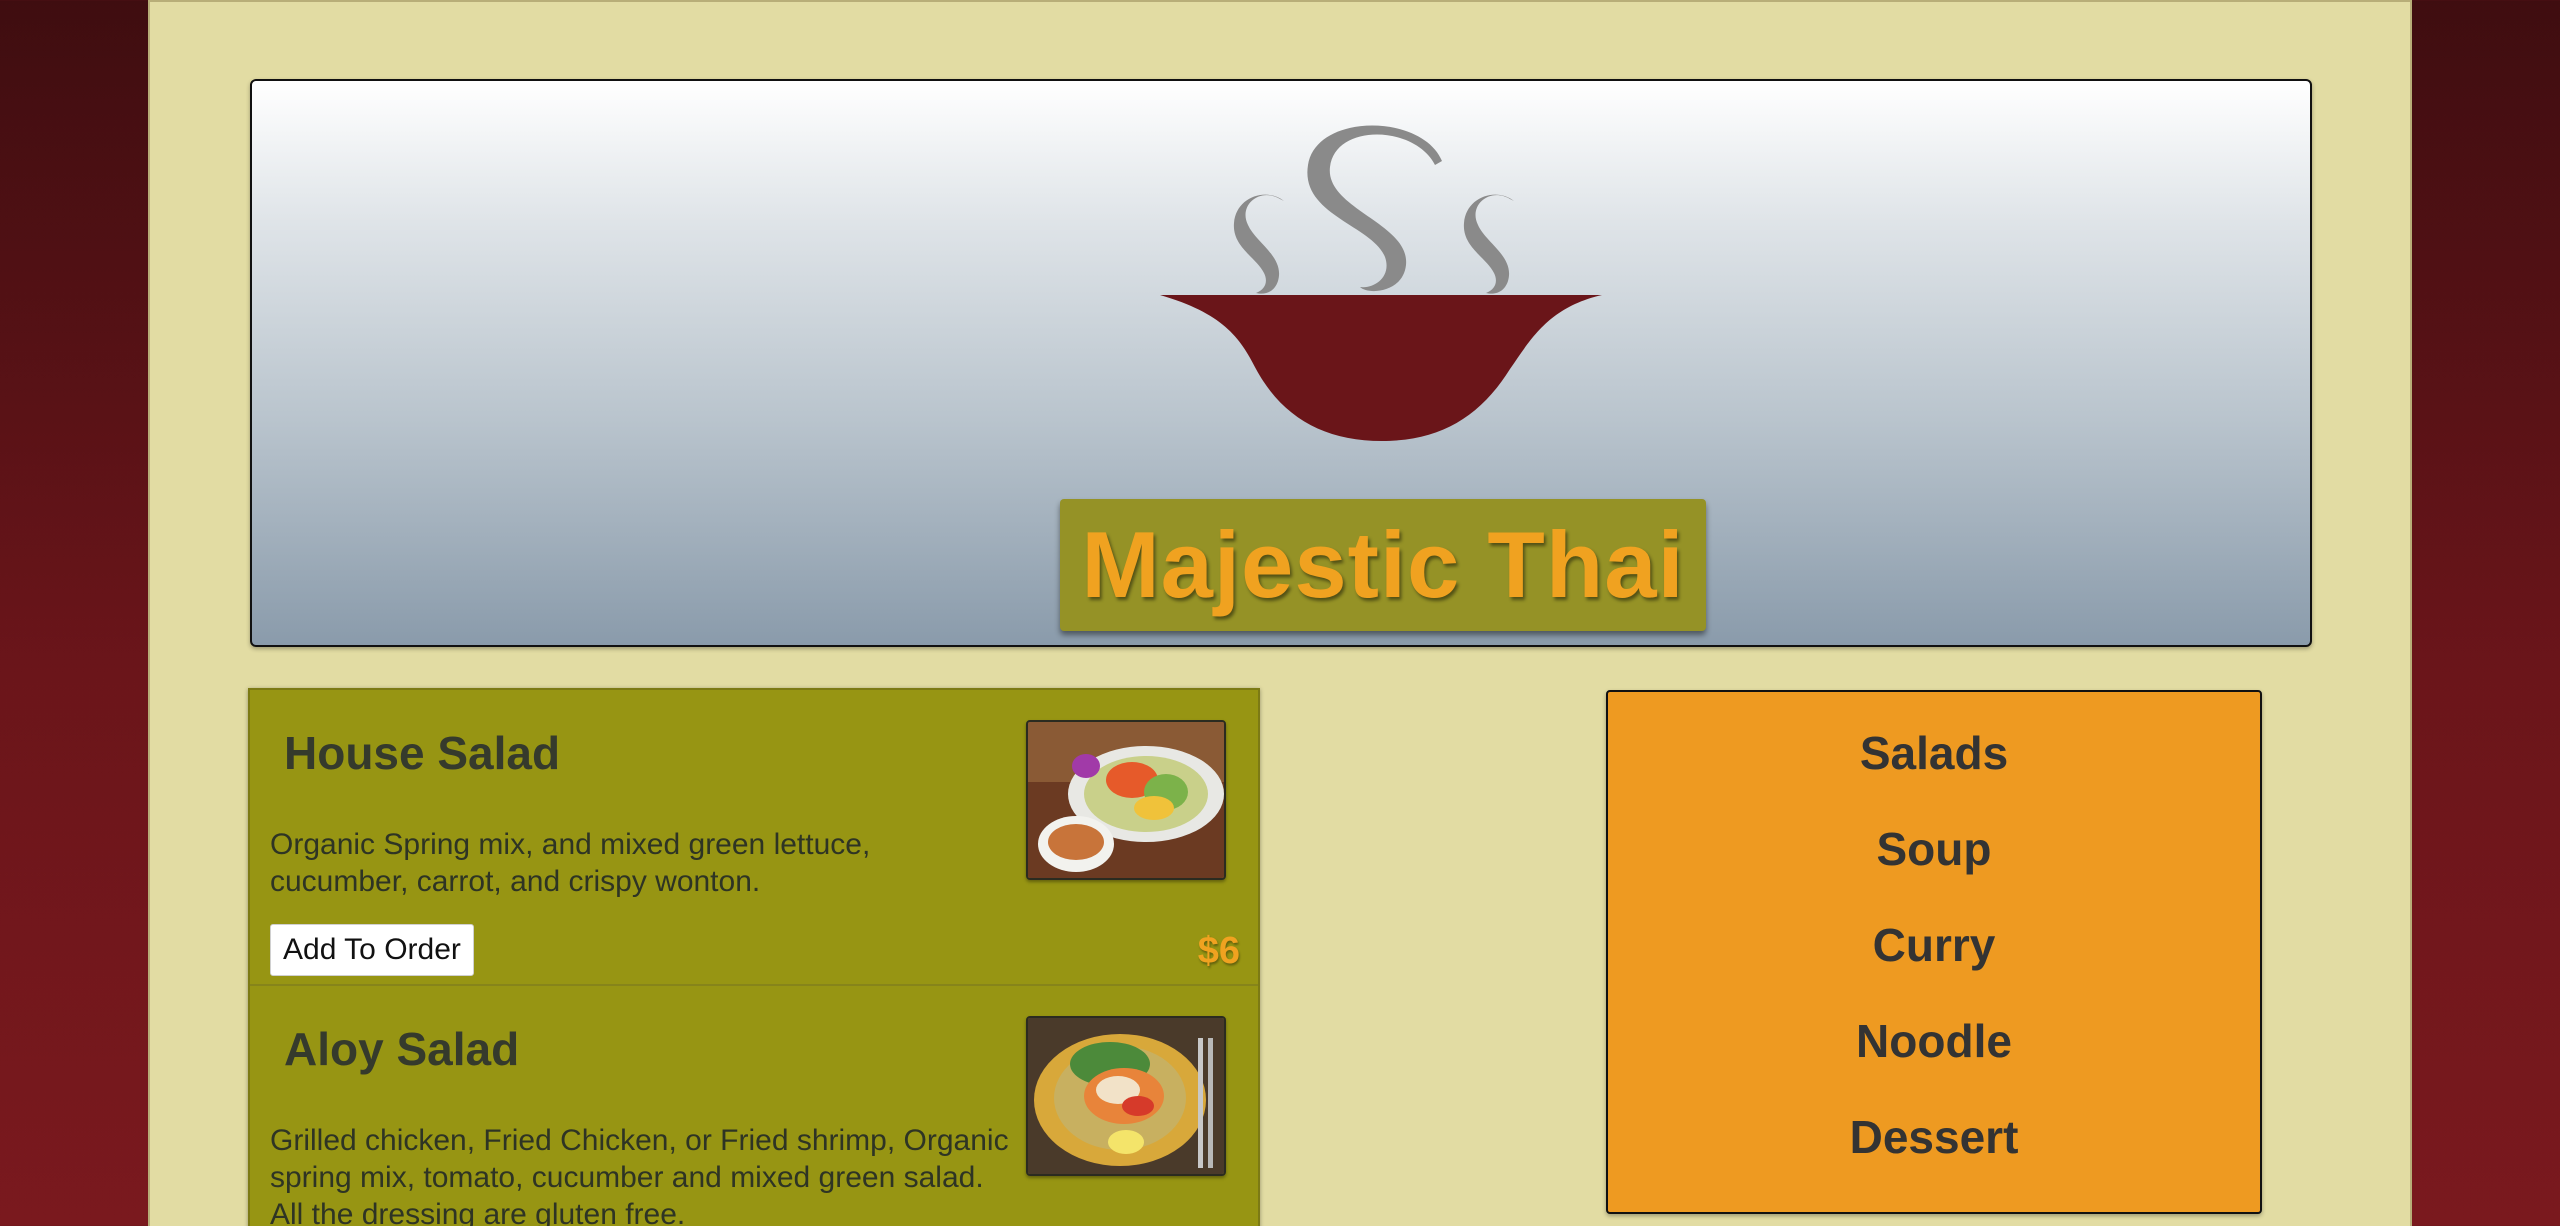 The width and height of the screenshot is (2560, 1226). I want to click on steam-left, so click(1258, 244).